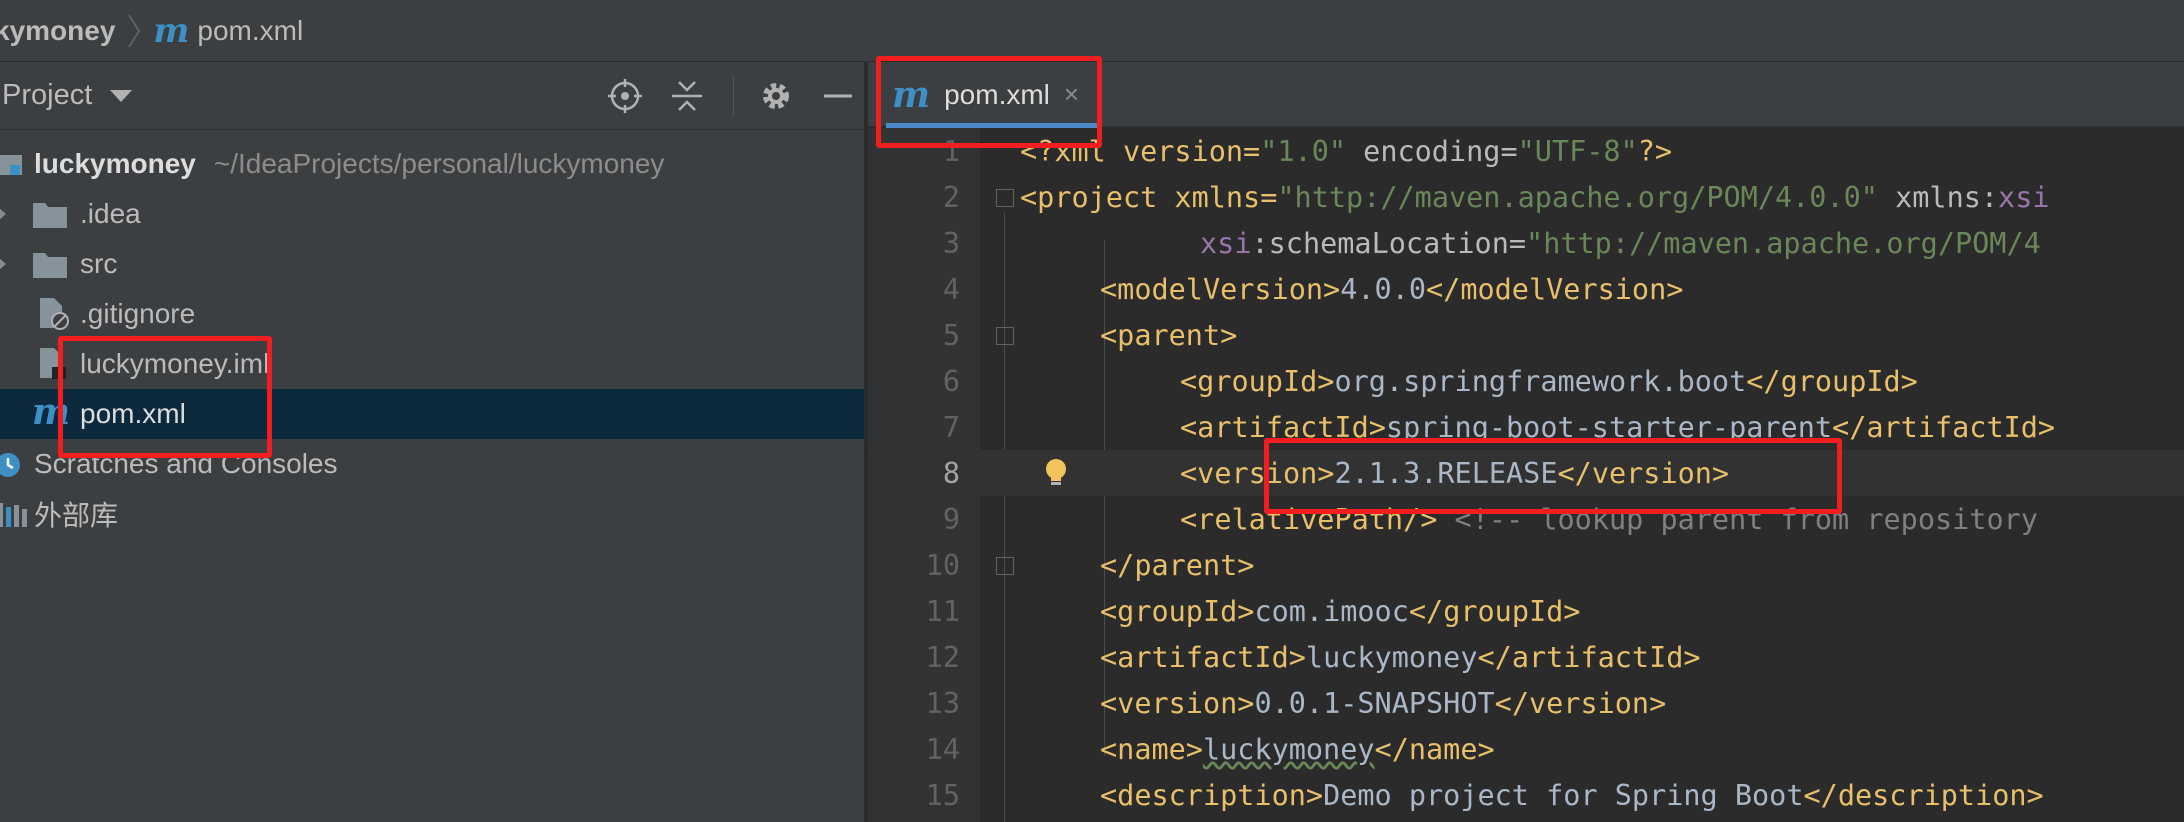 This screenshot has height=822, width=2184. What do you see at coordinates (951, 519) in the screenshot?
I see `line-number: 9` at bounding box center [951, 519].